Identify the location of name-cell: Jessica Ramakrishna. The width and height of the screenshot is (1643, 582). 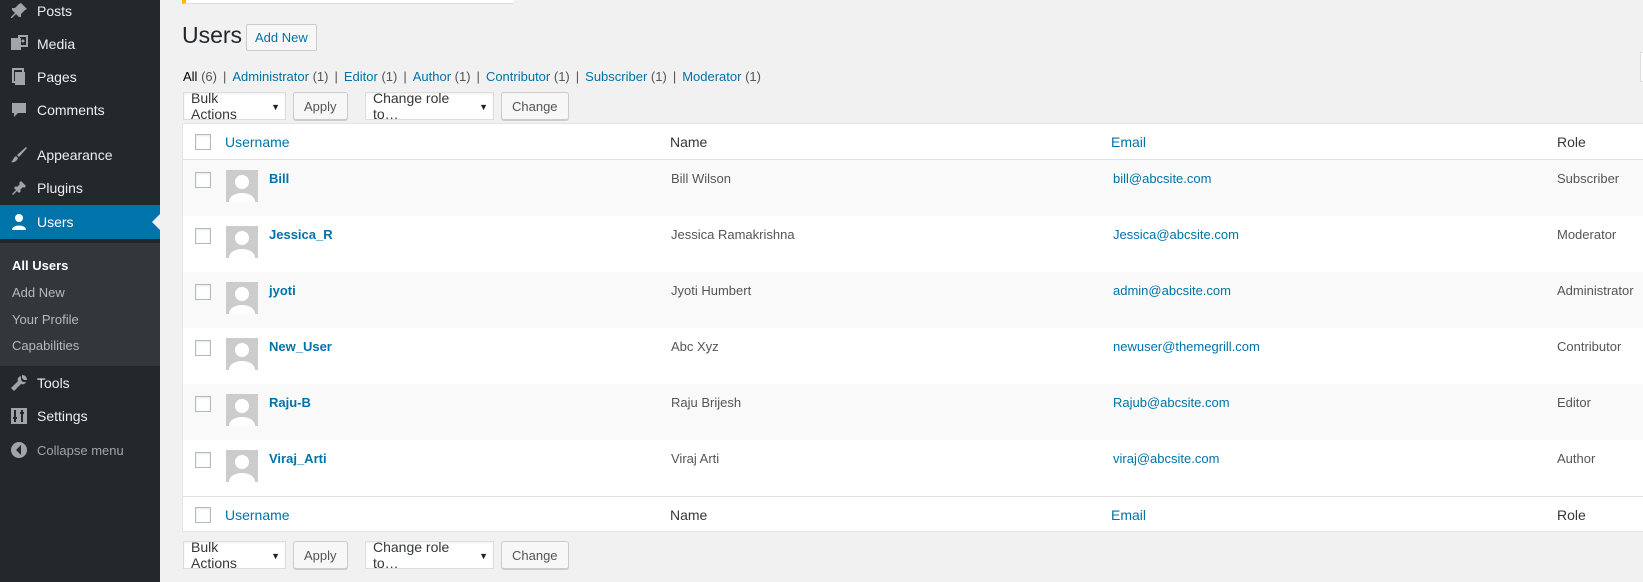
(733, 234).